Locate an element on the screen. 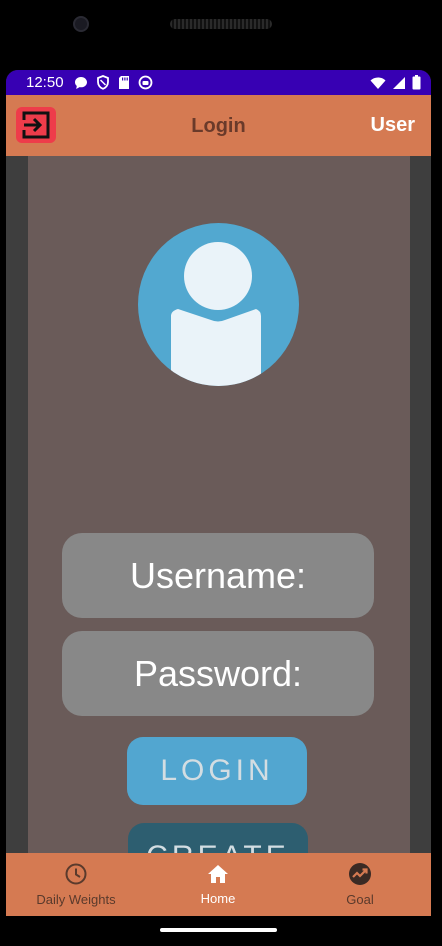 The image size is (442, 946). password-label: Password: is located at coordinates (218, 673).